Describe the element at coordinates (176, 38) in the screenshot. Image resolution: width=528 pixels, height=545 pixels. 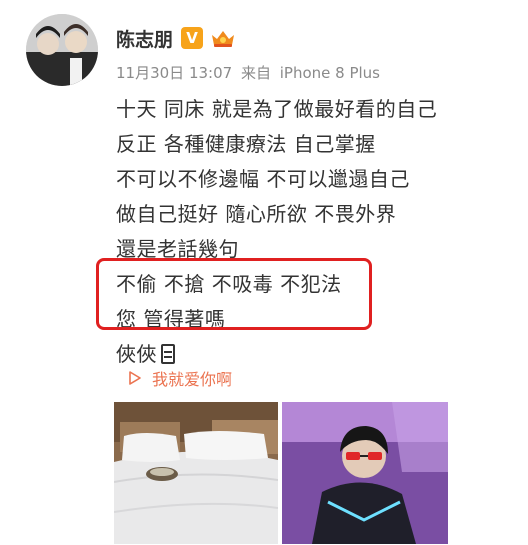
I see `author-row: 陈志朋 V` at that location.